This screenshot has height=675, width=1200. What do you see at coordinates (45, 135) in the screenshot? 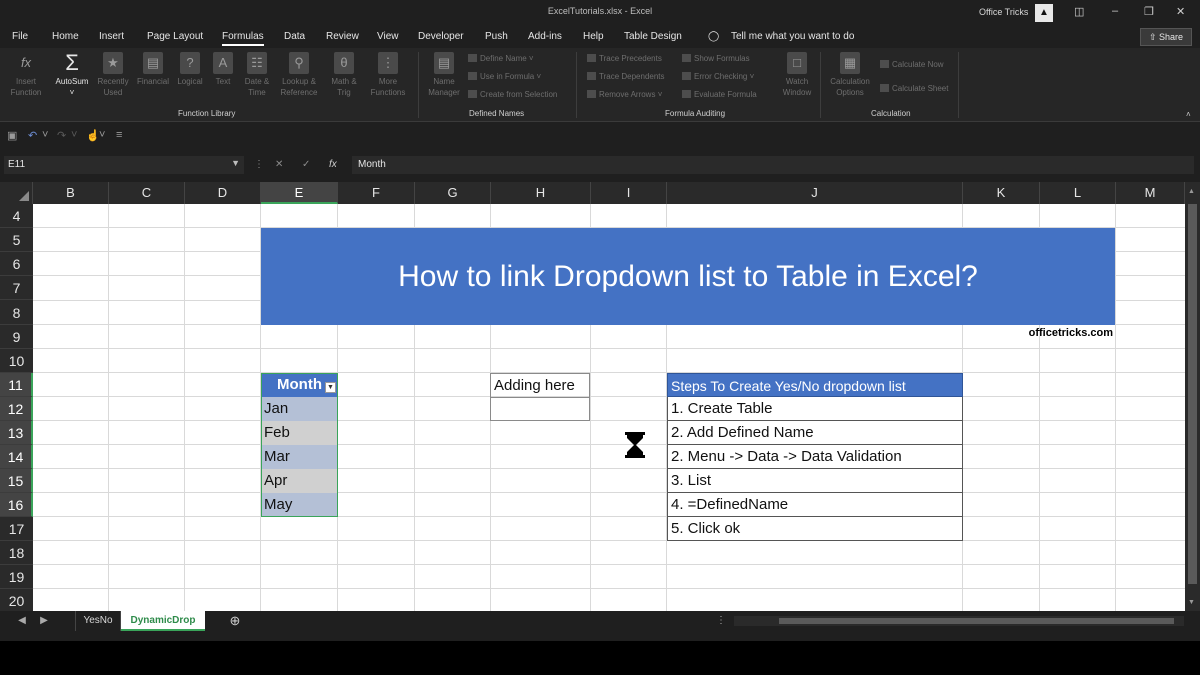
I see `undo-dropdown-icon: ˅` at bounding box center [45, 135].